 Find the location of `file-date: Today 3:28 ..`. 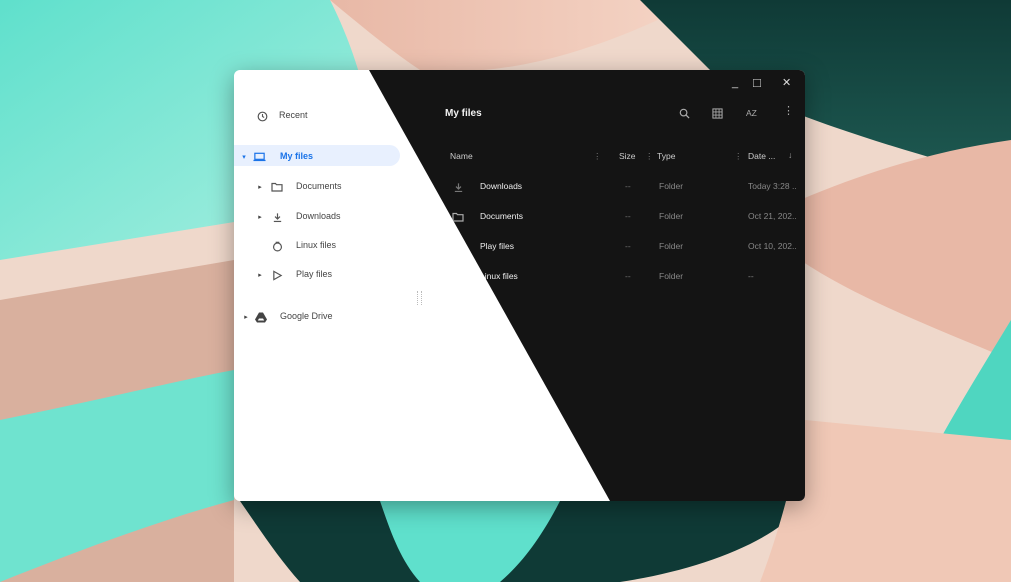

file-date: Today 3:28 .. is located at coordinates (772, 186).